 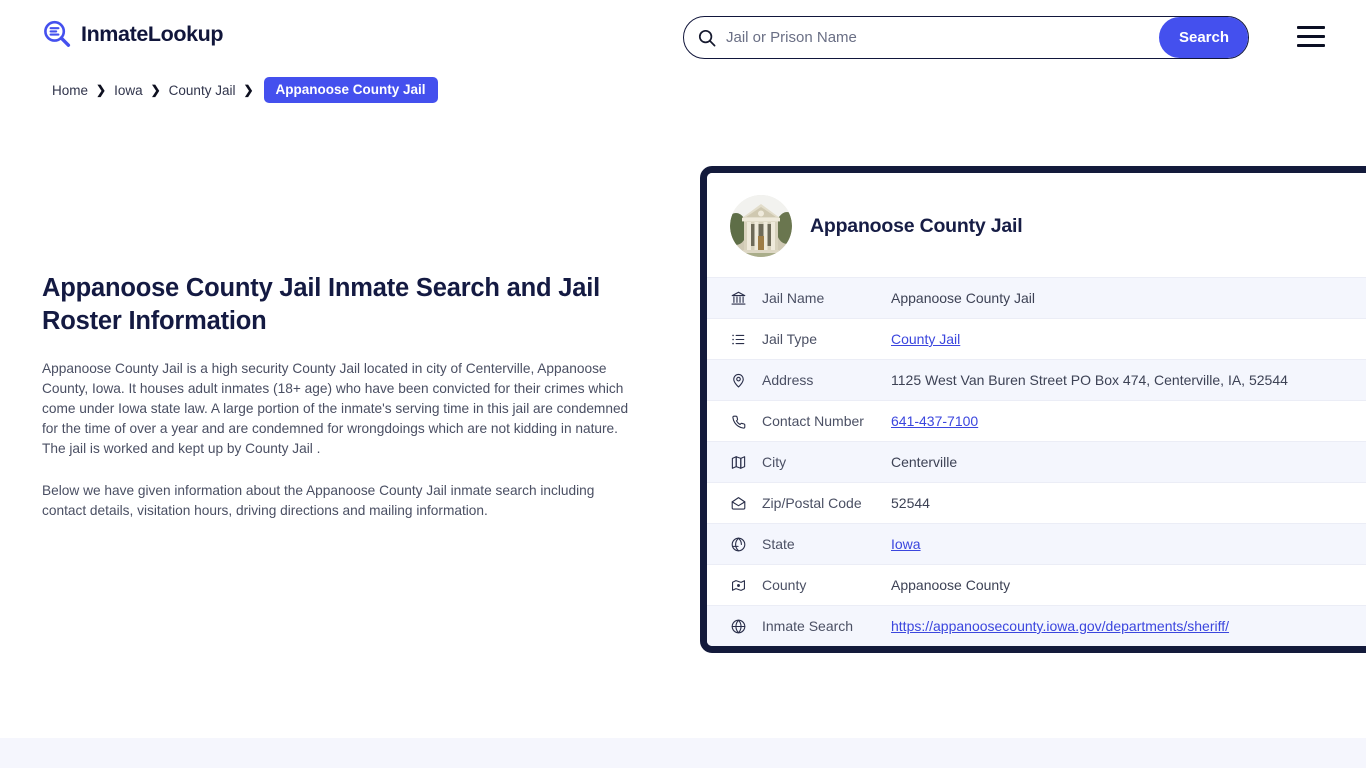 I want to click on row-value: Appanoose County, so click(x=951, y=585).